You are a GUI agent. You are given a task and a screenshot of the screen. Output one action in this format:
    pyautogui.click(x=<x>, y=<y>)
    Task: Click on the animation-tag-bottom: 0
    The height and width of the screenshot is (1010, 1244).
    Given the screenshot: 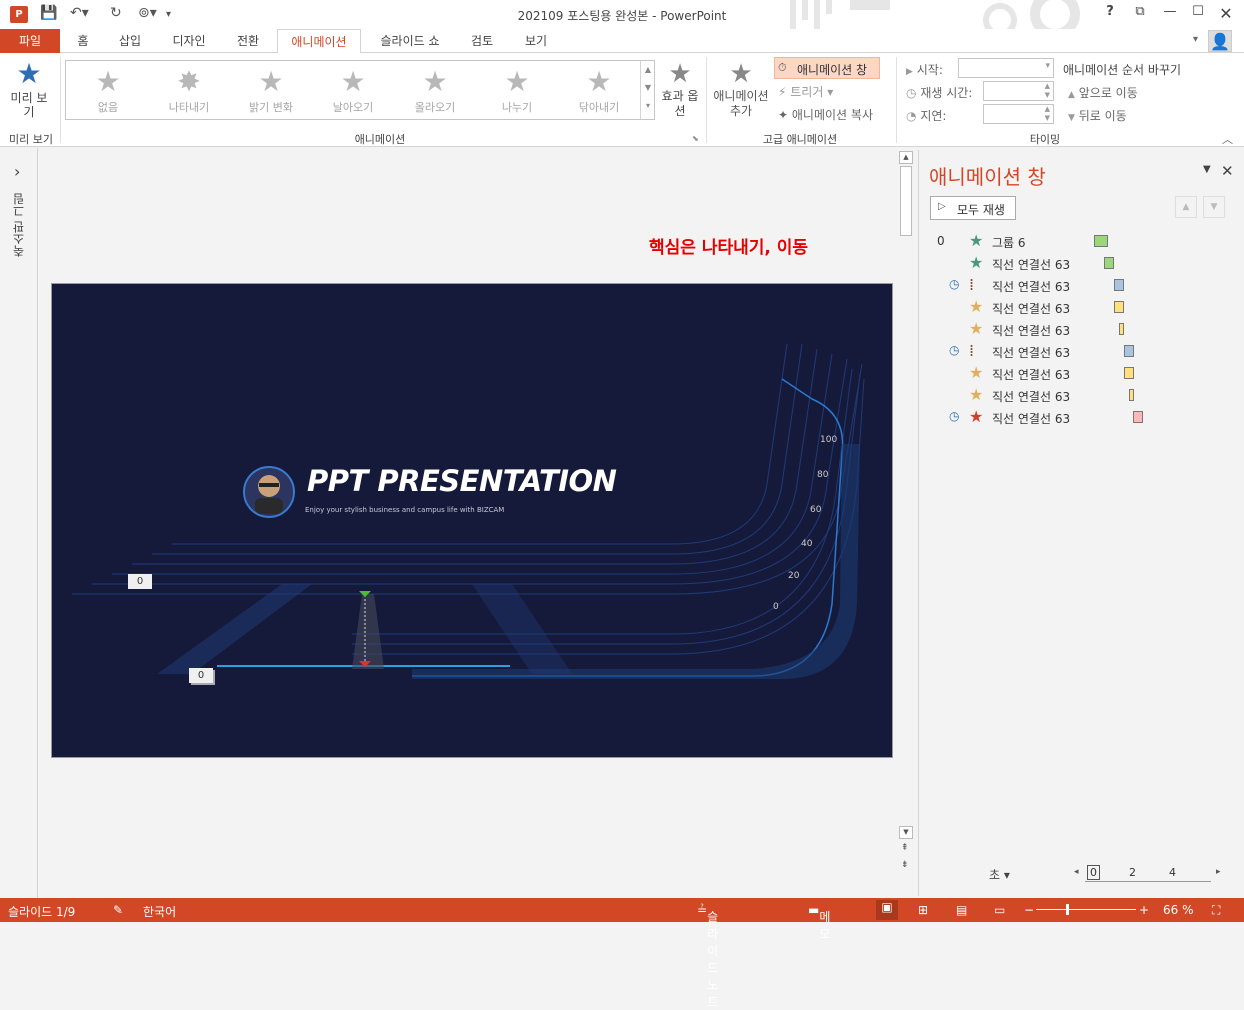 What is the action you would take?
    pyautogui.click(x=201, y=675)
    